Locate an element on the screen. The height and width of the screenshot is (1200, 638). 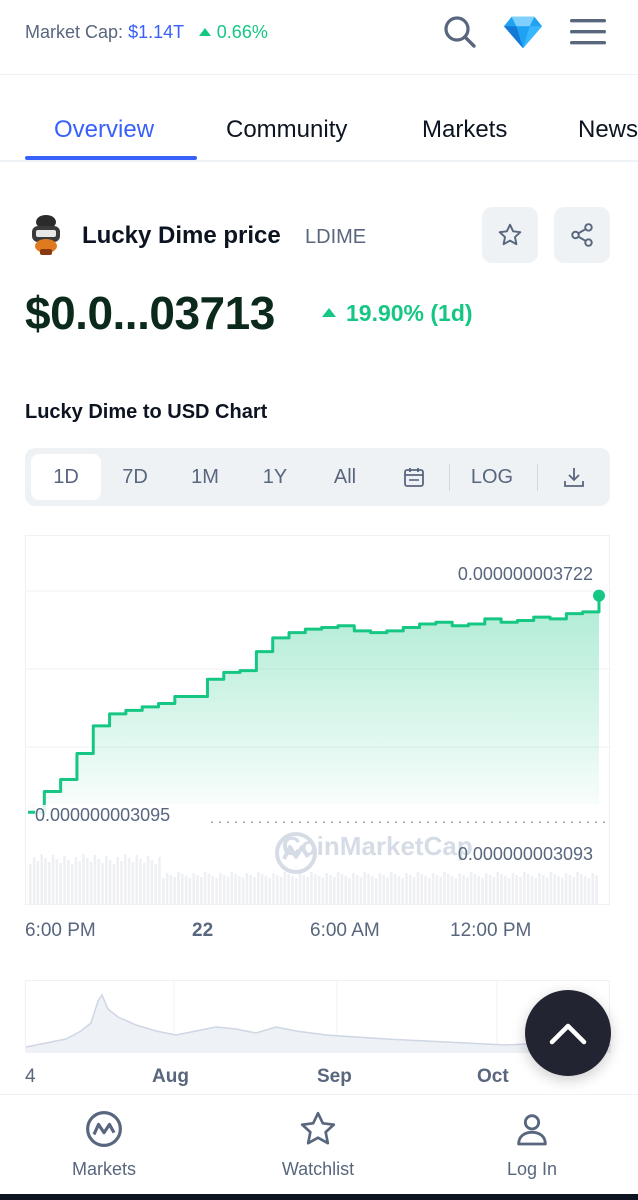
last-price-point is located at coordinates (599, 595).